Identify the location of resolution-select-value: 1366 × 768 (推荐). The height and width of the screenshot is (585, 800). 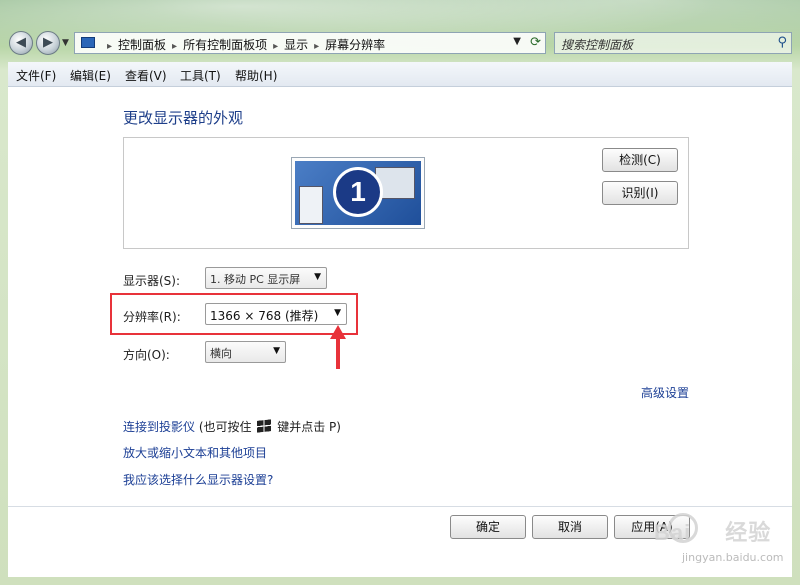
(264, 316).